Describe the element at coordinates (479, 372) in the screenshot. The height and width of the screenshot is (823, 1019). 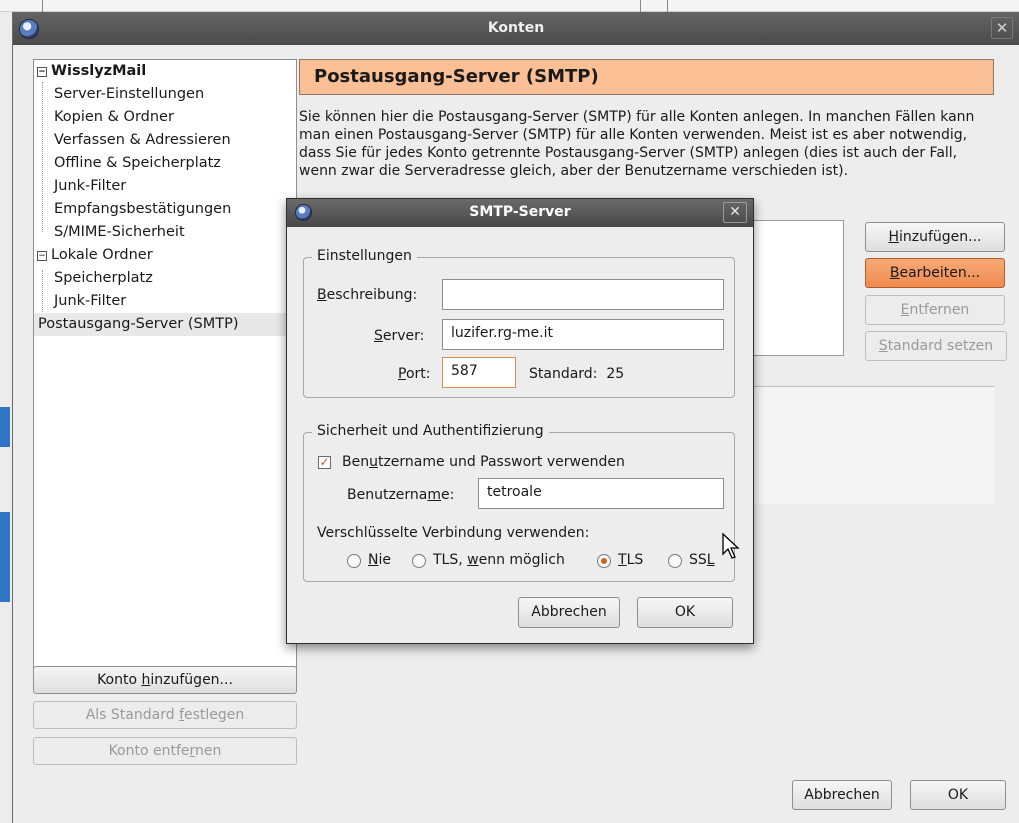
I see `port-input: 587` at that location.